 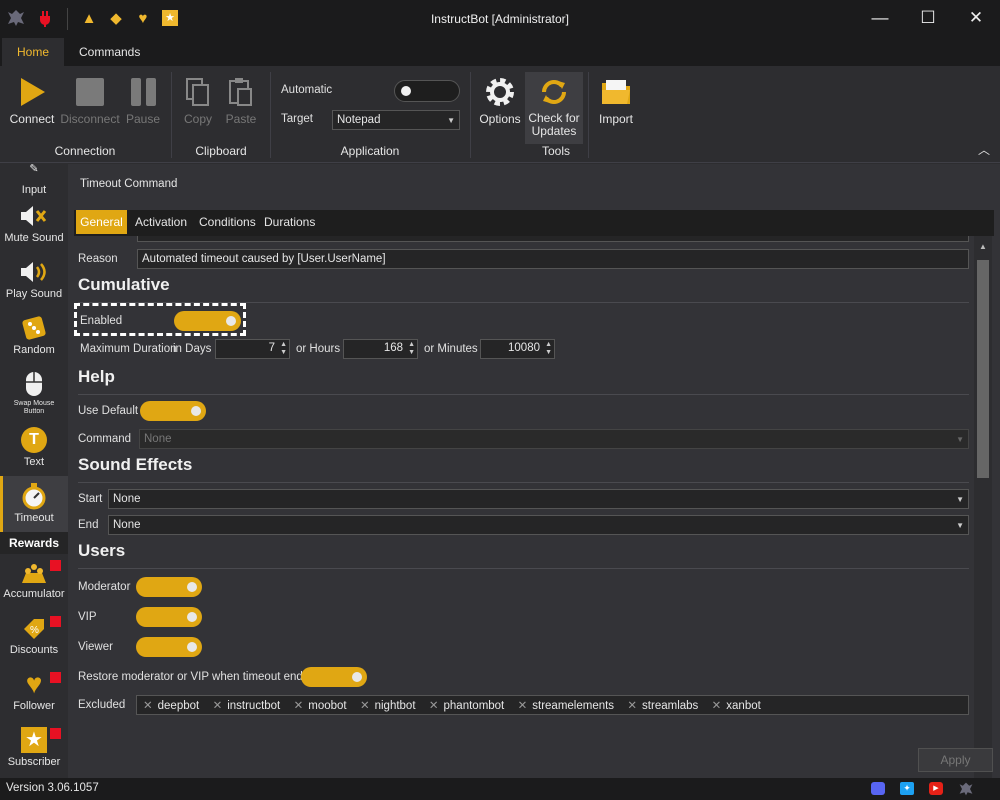 What do you see at coordinates (227, 222) in the screenshot?
I see `tab-conditions: Conditions` at bounding box center [227, 222].